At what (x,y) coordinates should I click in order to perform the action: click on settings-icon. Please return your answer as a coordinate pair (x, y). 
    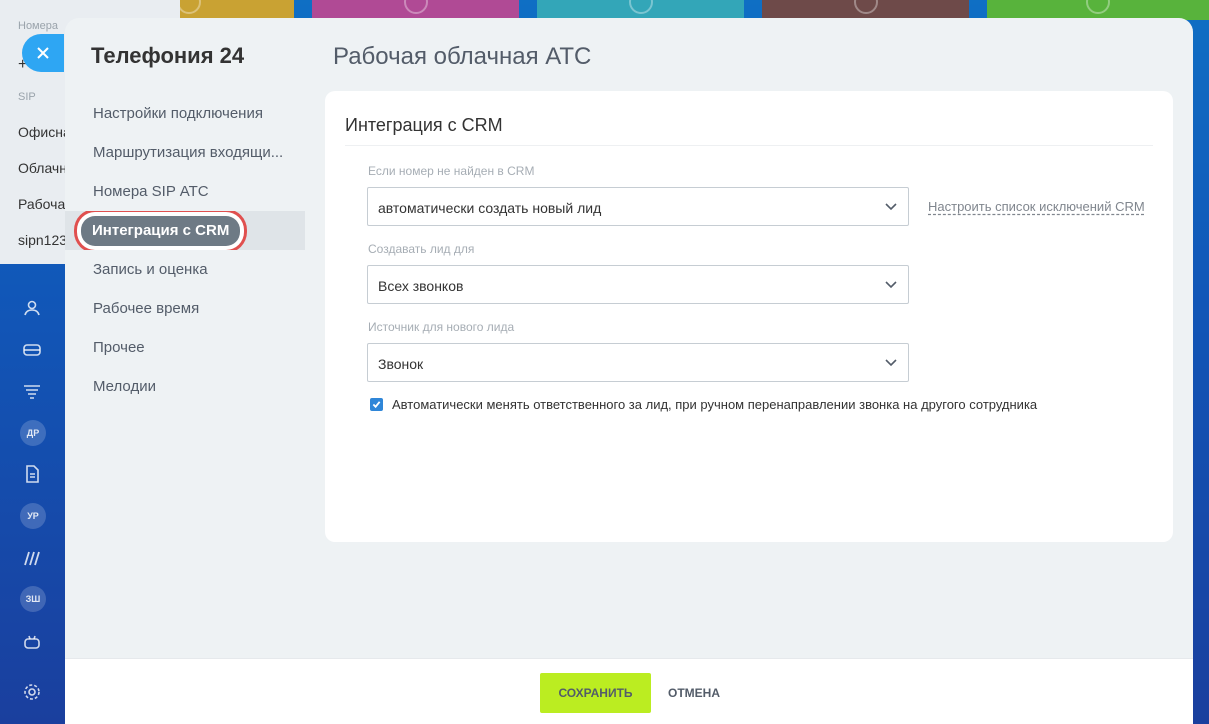
    Looking at the image, I should click on (32, 692).